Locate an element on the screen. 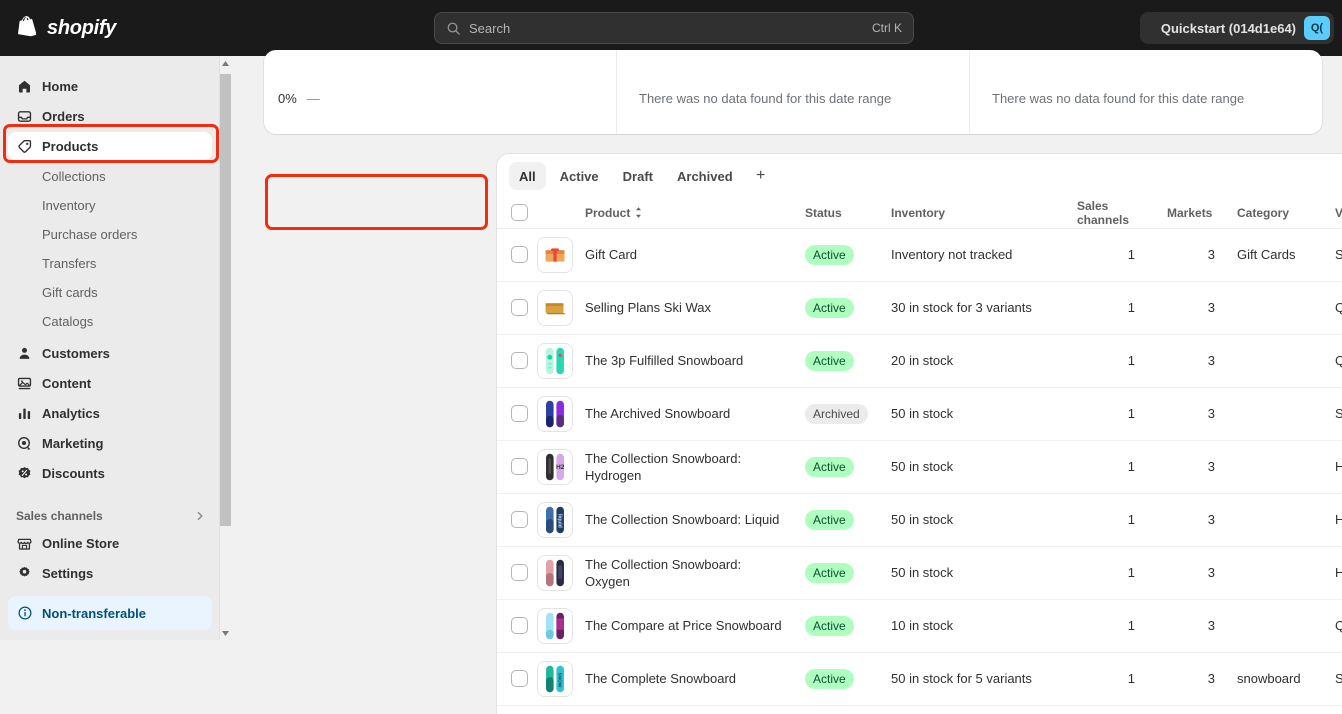  column-header-product: Product is located at coordinates (695, 213).